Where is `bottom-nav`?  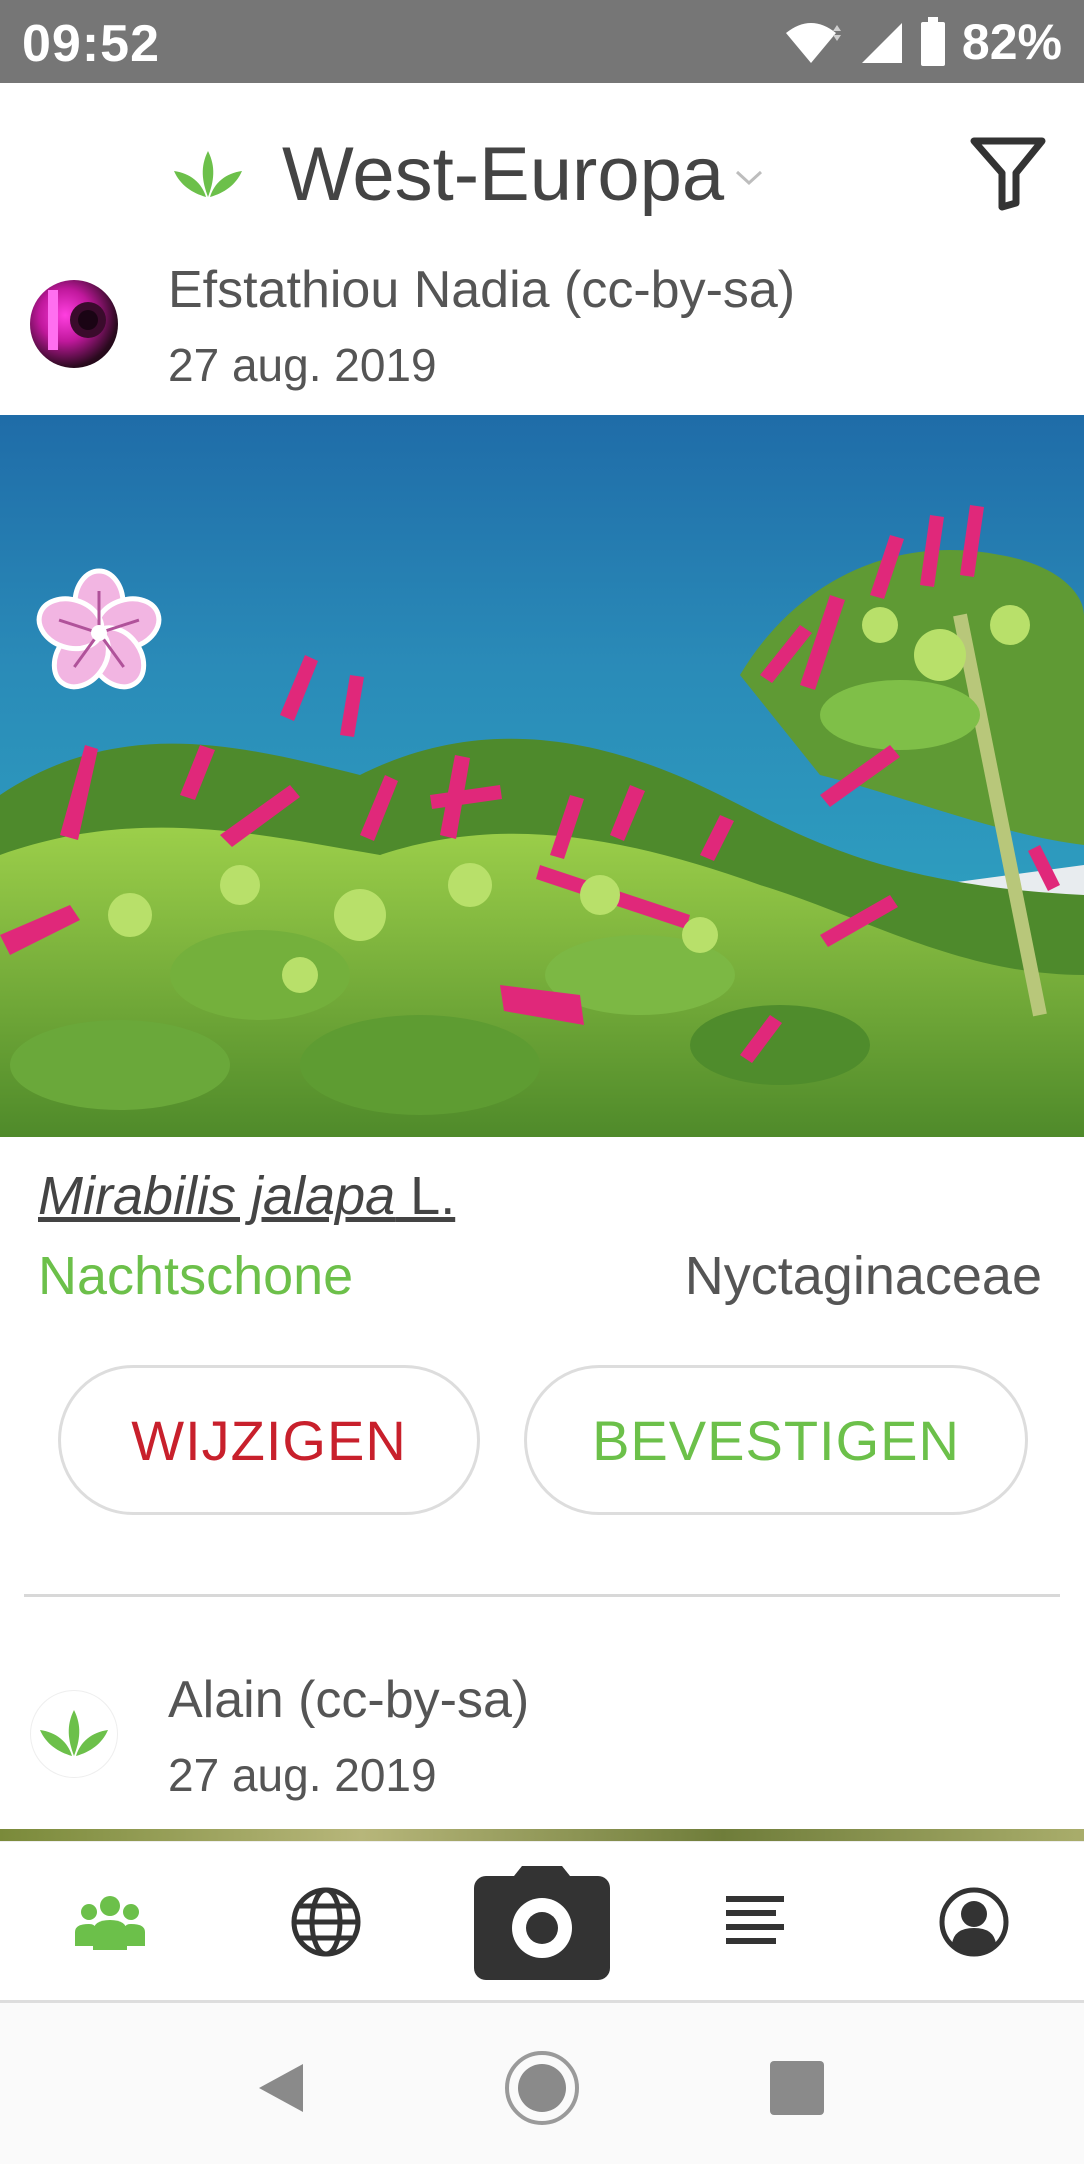
bottom-nav is located at coordinates (542, 1921).